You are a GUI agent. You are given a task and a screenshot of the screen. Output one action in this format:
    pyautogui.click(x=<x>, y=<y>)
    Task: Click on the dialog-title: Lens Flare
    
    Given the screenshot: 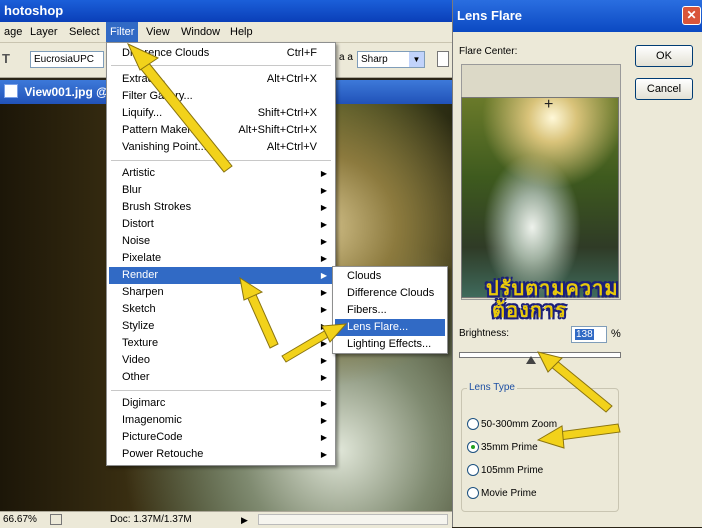 What is the action you would take?
    pyautogui.click(x=490, y=15)
    